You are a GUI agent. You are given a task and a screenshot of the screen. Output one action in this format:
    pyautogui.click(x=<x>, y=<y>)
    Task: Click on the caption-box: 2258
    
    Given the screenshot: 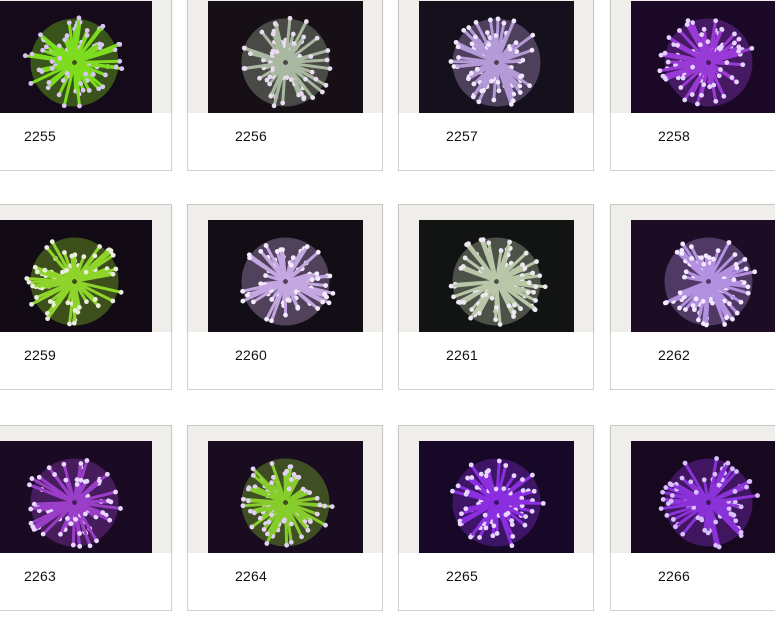 What is the action you would take?
    pyautogui.click(x=692, y=142)
    